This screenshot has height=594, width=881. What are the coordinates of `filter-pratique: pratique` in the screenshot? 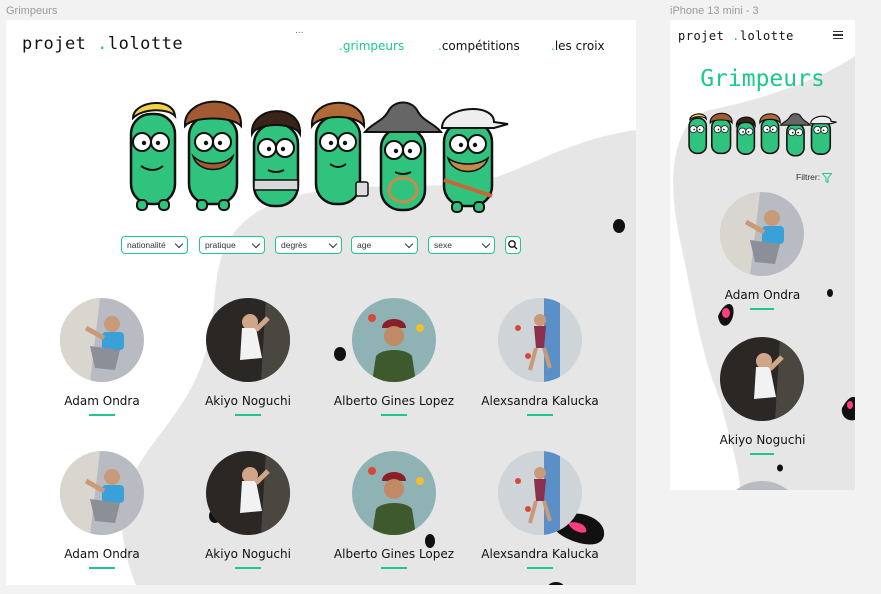 It's located at (232, 245).